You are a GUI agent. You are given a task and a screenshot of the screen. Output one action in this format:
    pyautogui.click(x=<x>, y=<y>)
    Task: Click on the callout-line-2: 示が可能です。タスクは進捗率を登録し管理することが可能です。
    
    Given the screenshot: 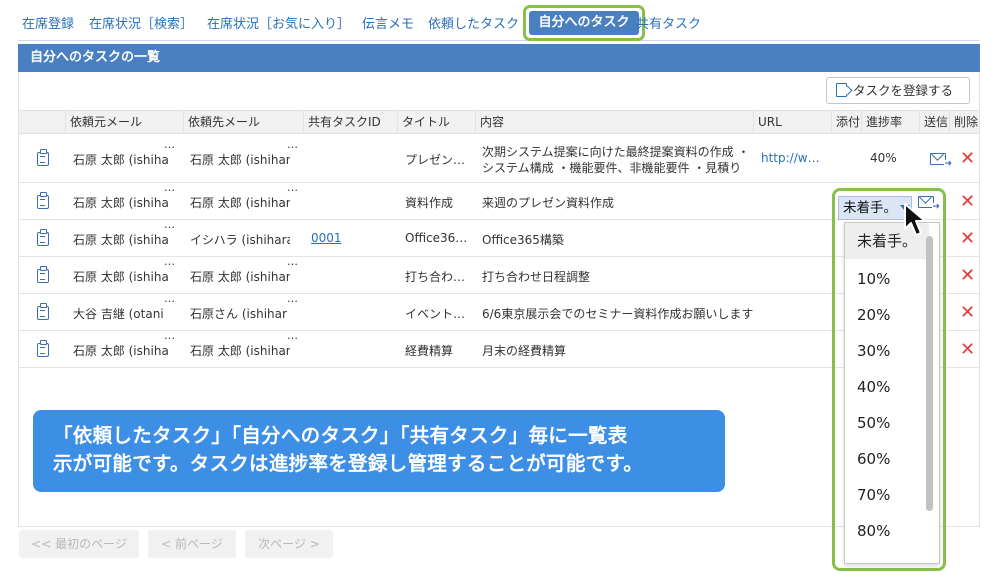 What is the action you would take?
    pyautogui.click(x=348, y=463)
    